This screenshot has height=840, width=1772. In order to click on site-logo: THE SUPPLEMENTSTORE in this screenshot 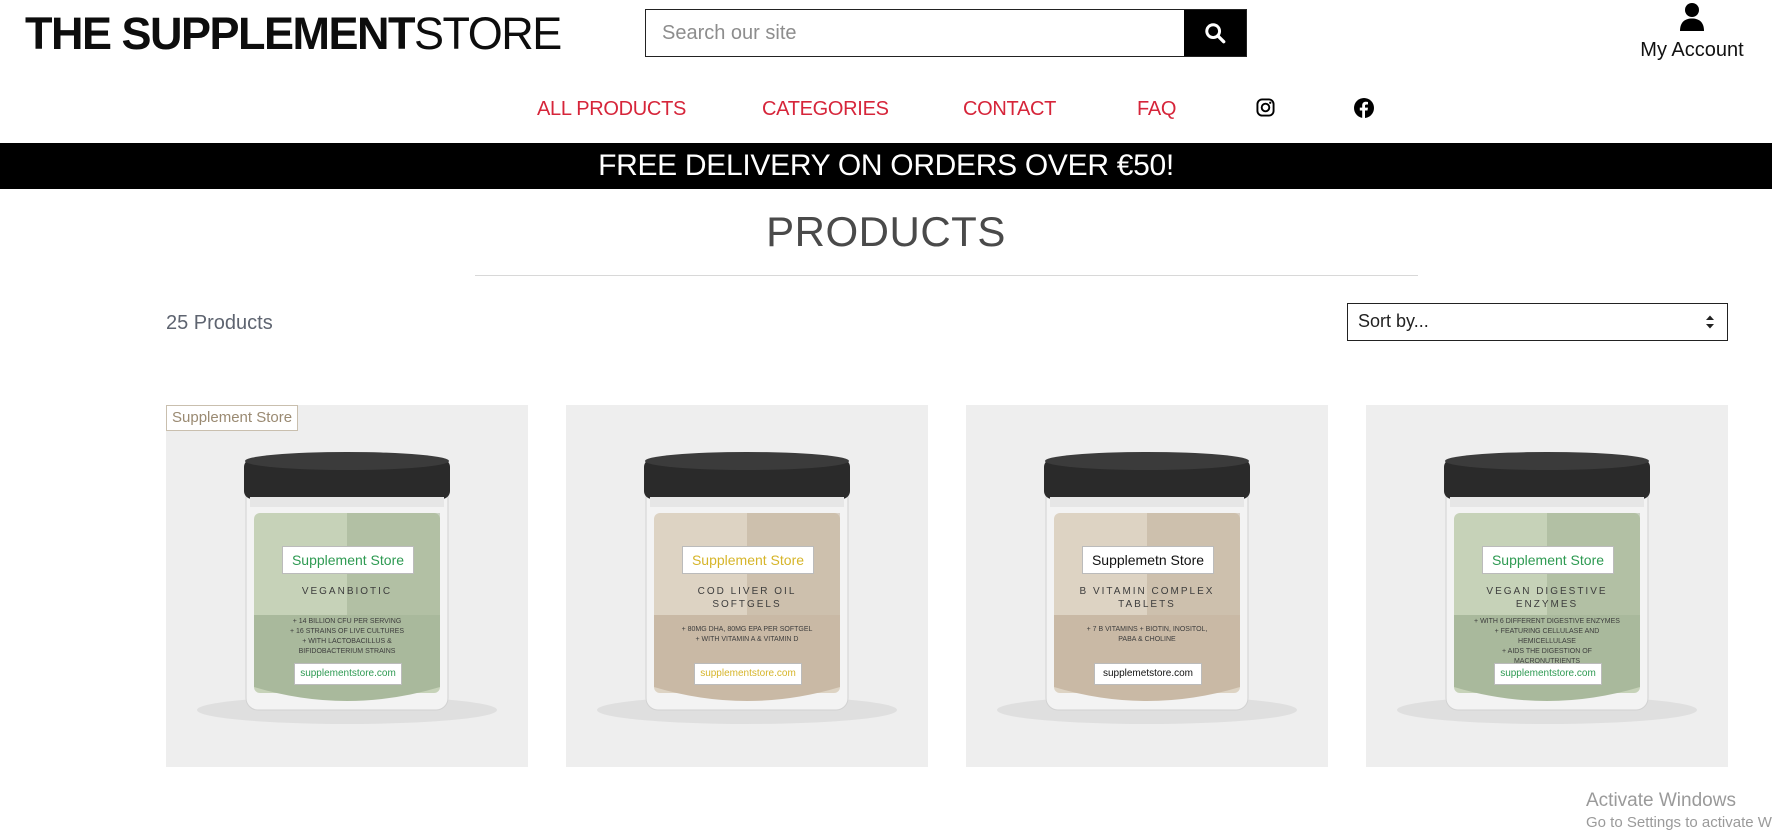, I will do `click(293, 34)`.